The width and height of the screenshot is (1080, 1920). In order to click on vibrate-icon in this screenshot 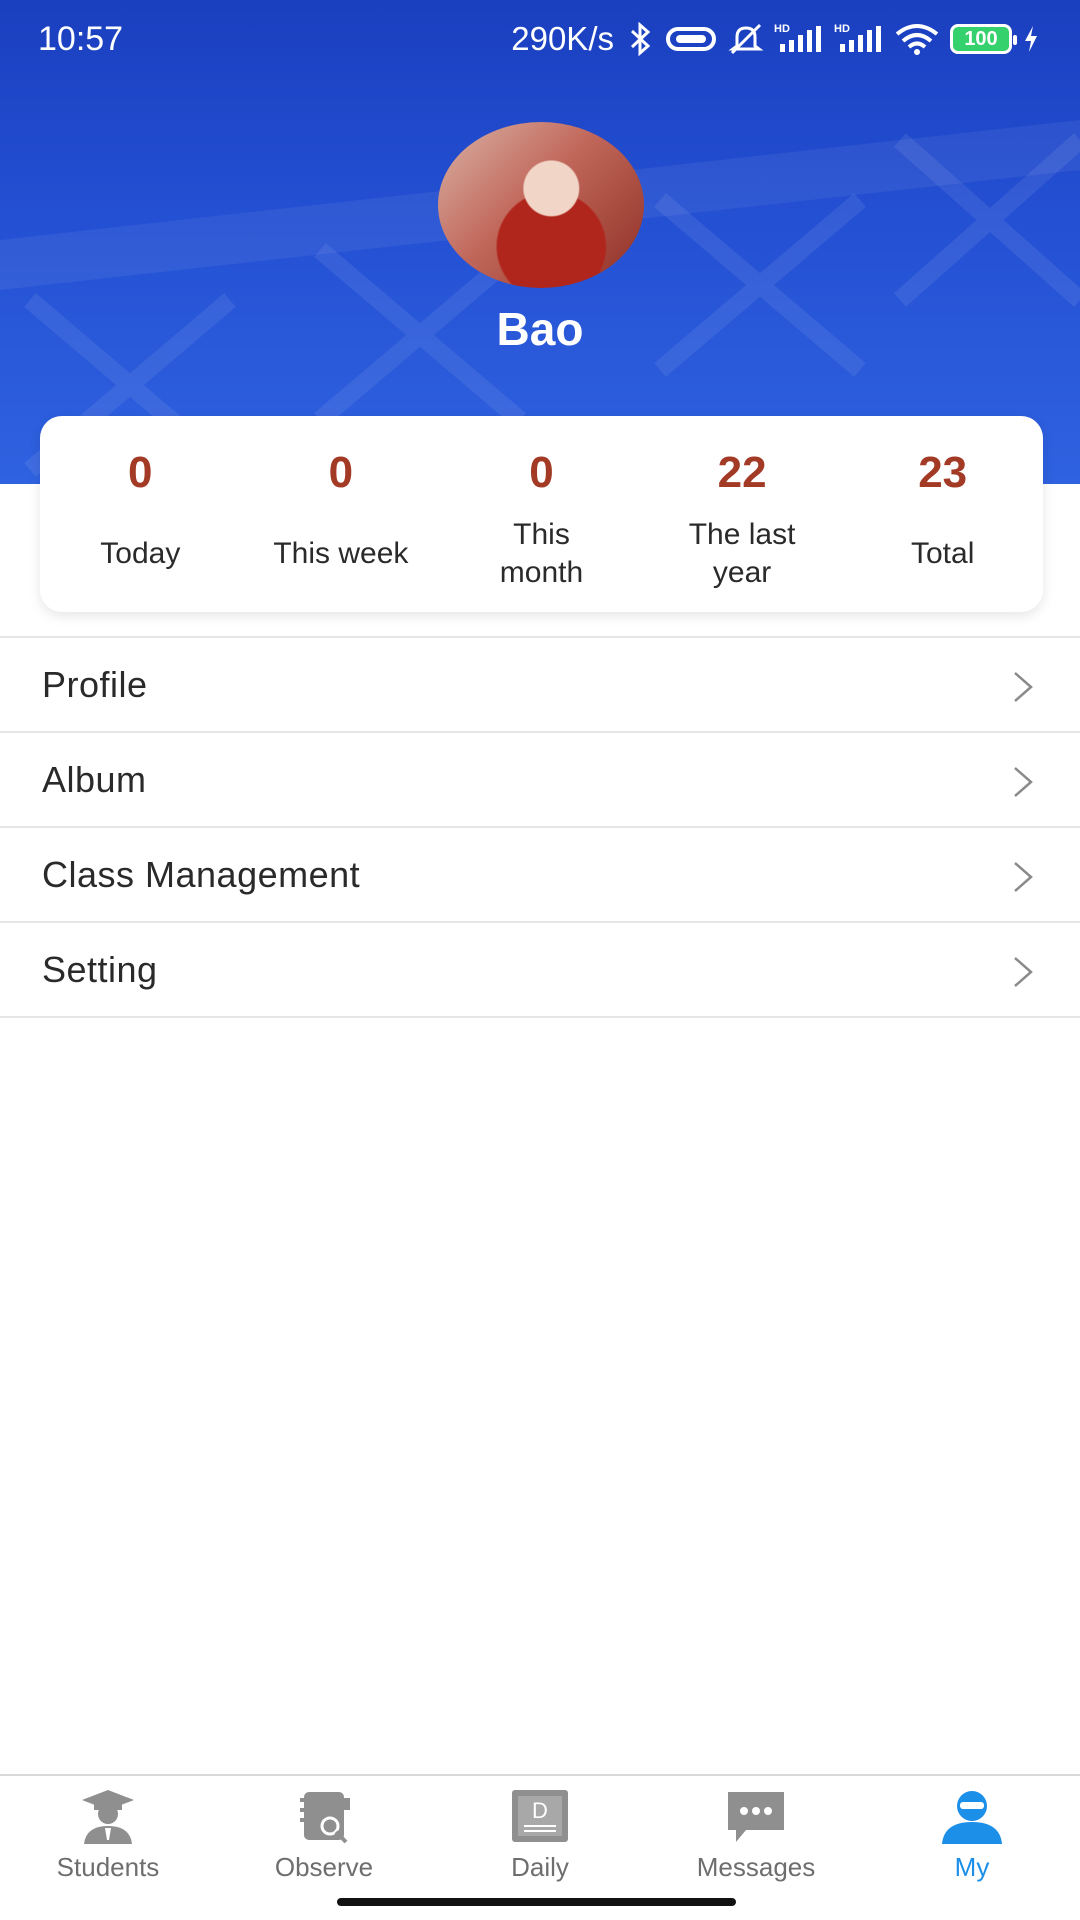, I will do `click(691, 39)`.